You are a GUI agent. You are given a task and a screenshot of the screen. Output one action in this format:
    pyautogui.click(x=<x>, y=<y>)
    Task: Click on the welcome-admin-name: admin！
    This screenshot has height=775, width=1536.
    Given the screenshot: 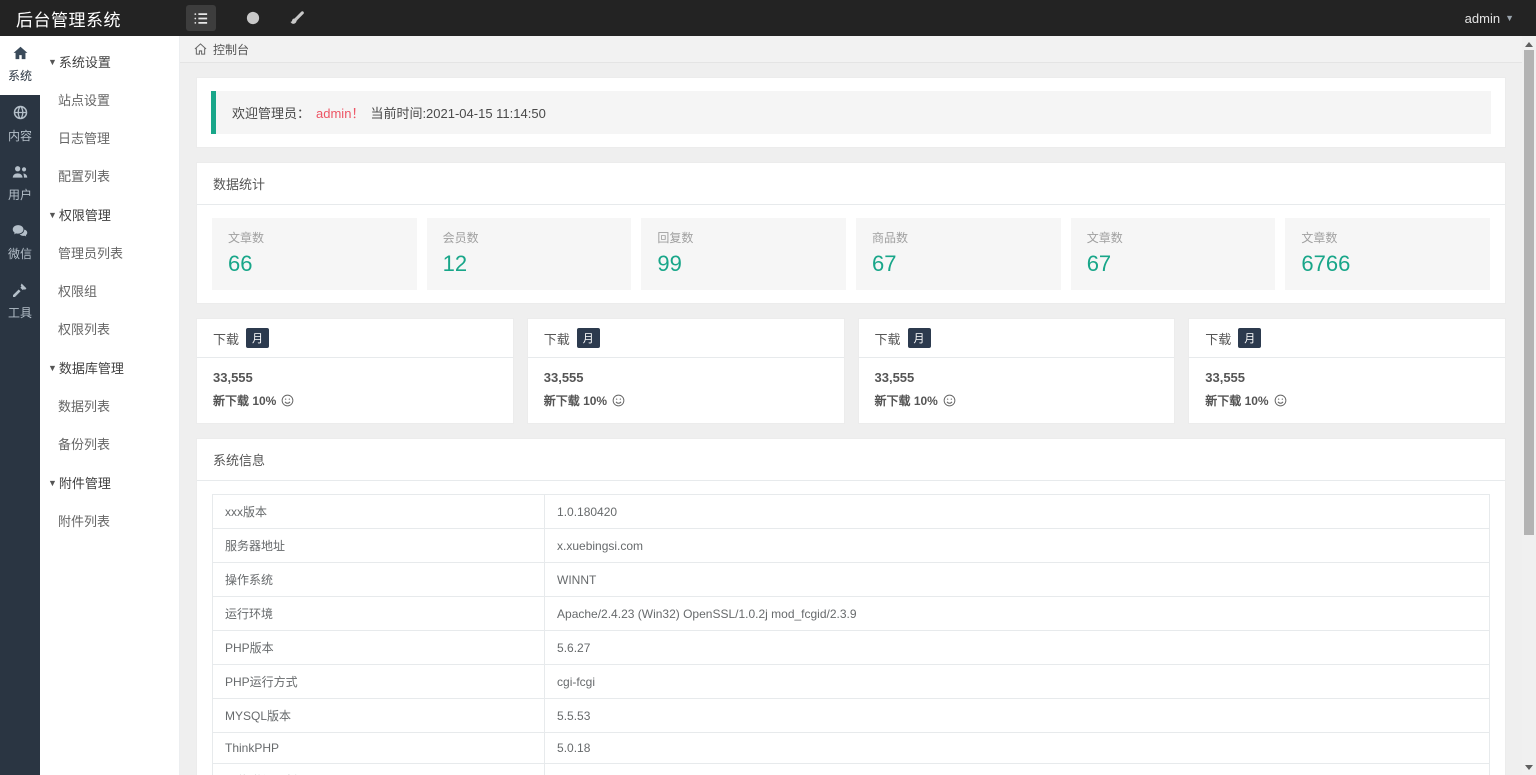 What is the action you would take?
    pyautogui.click(x=340, y=113)
    